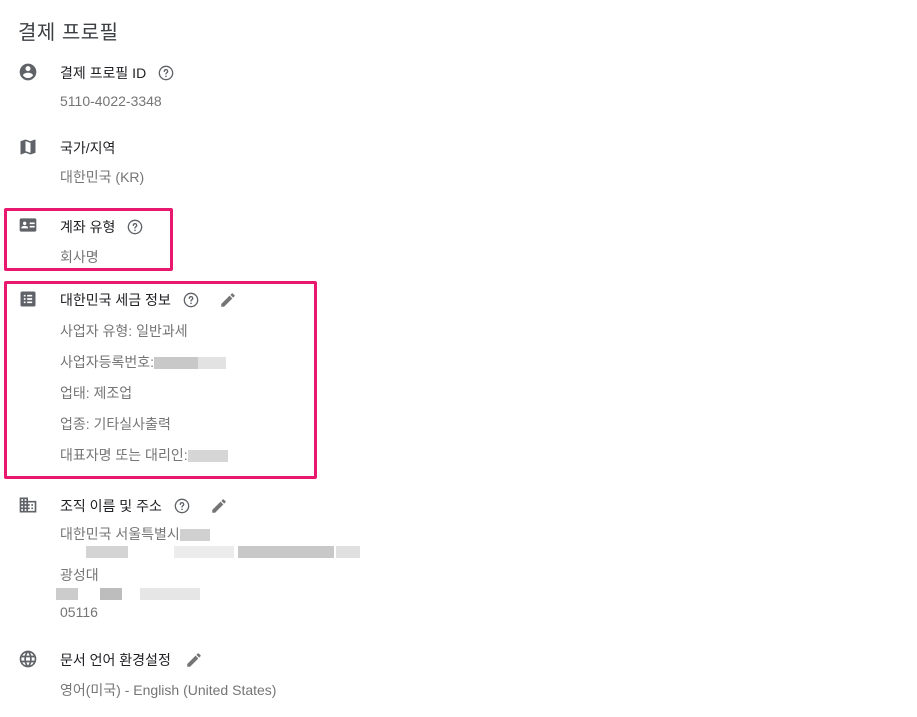  Describe the element at coordinates (107, 362) in the screenshot. I see `tax-registration-label: 사업자등록번호:` at that location.